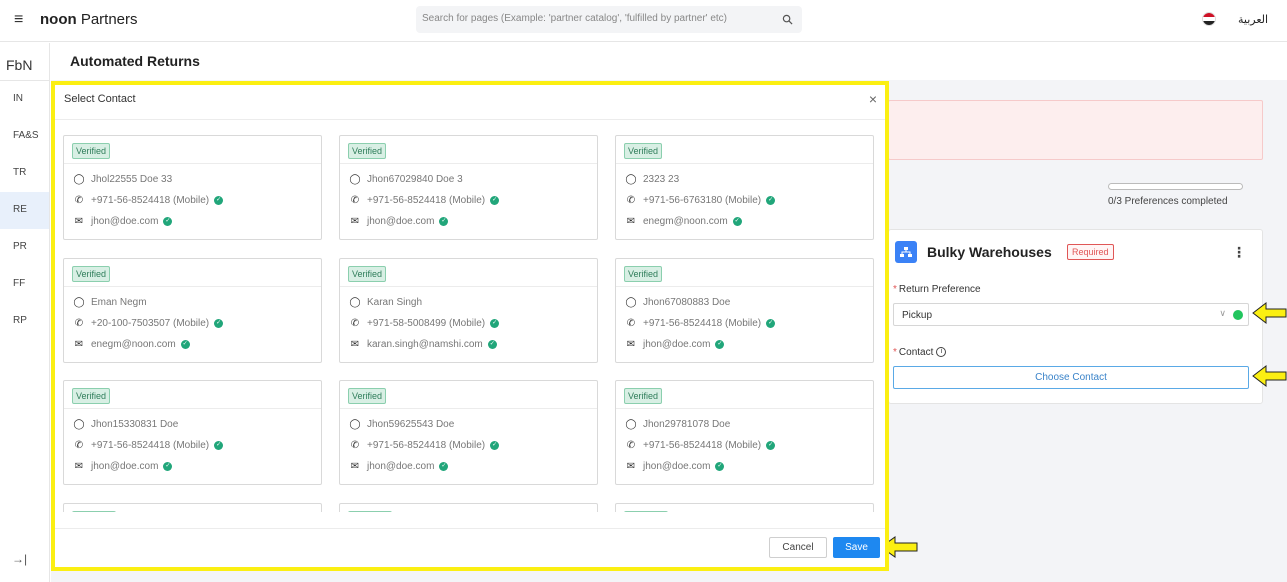 Image resolution: width=1287 pixels, height=582 pixels. I want to click on contact-name: Jhon29781078 Doe, so click(687, 424).